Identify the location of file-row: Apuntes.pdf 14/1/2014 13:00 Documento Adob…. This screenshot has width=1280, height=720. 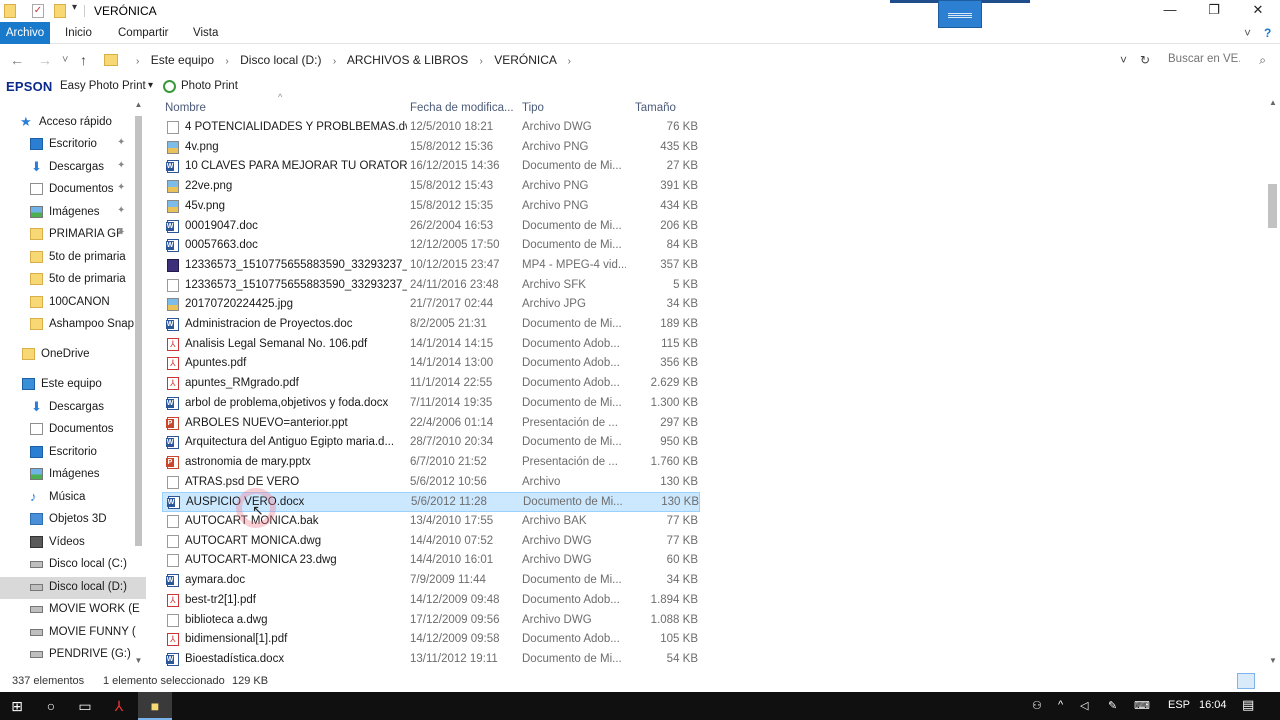
(431, 364).